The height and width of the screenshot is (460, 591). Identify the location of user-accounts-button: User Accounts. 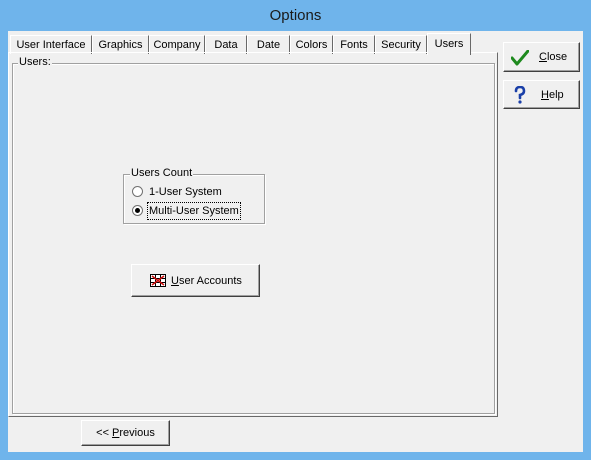
(195, 280).